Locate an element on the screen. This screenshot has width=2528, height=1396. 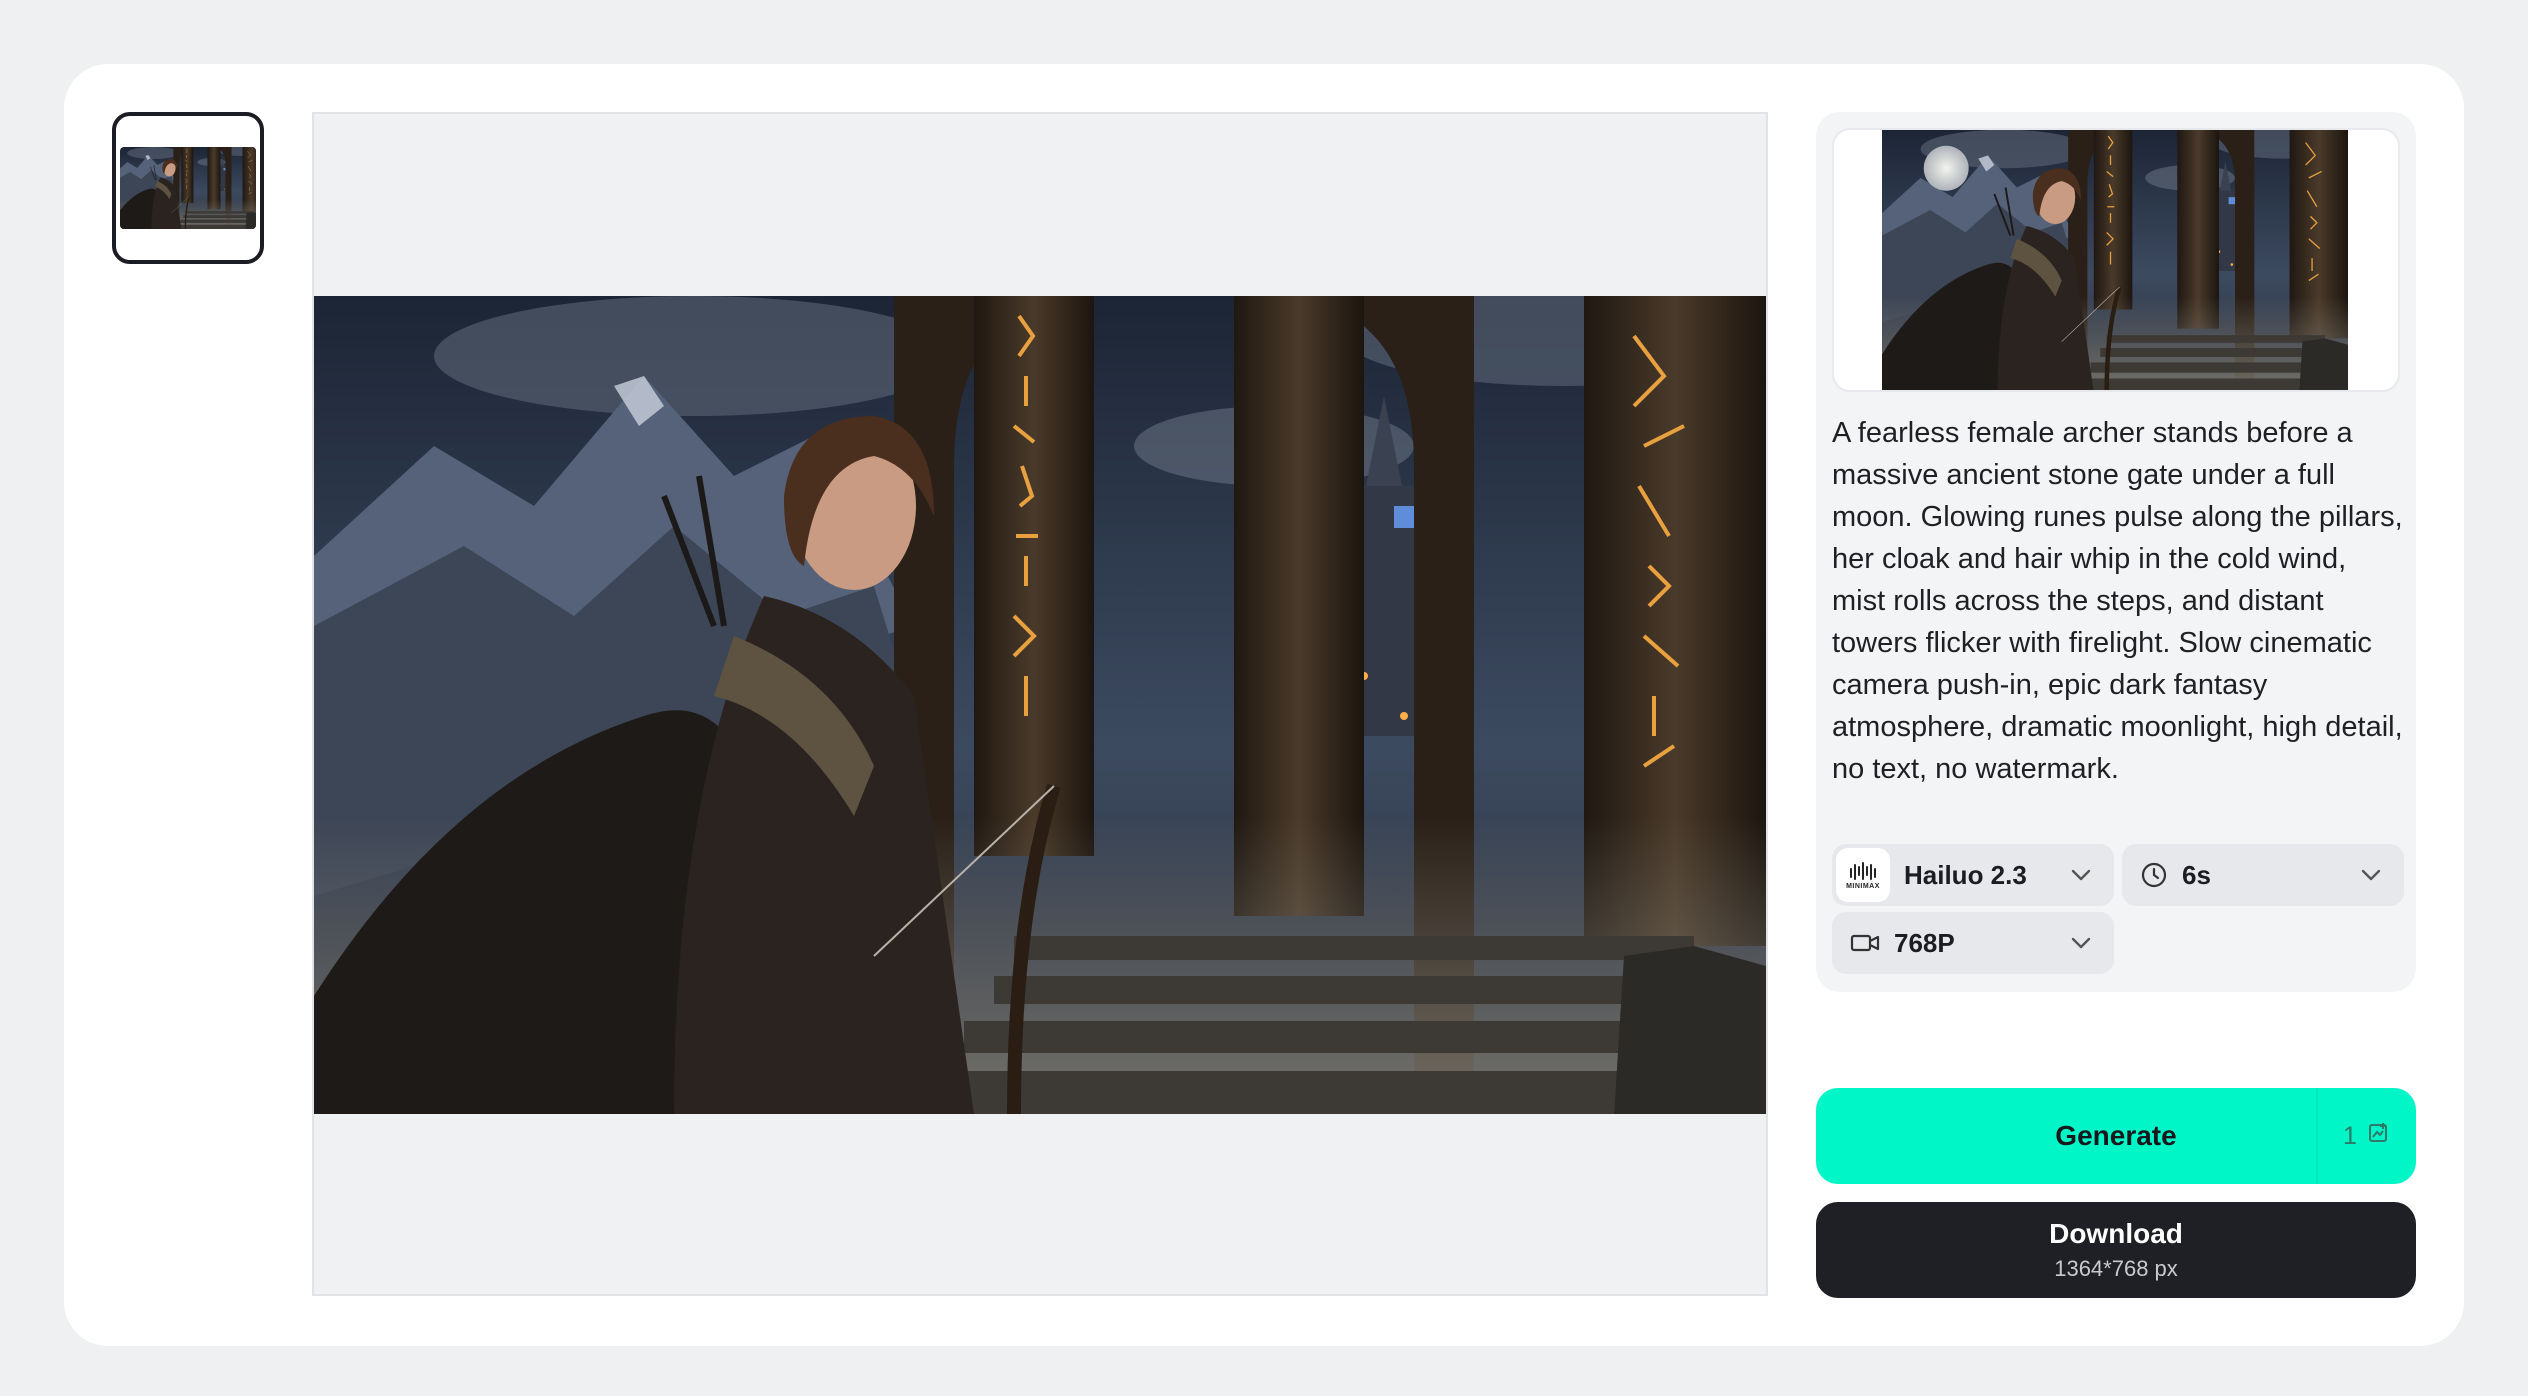
reference-image is located at coordinates (2115, 261).